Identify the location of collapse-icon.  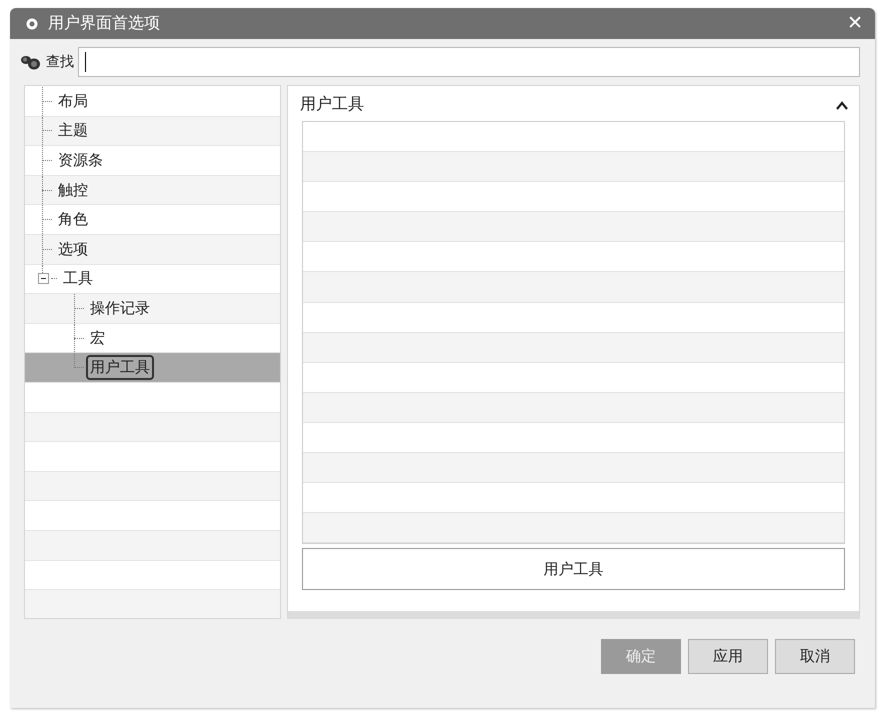
(43, 278).